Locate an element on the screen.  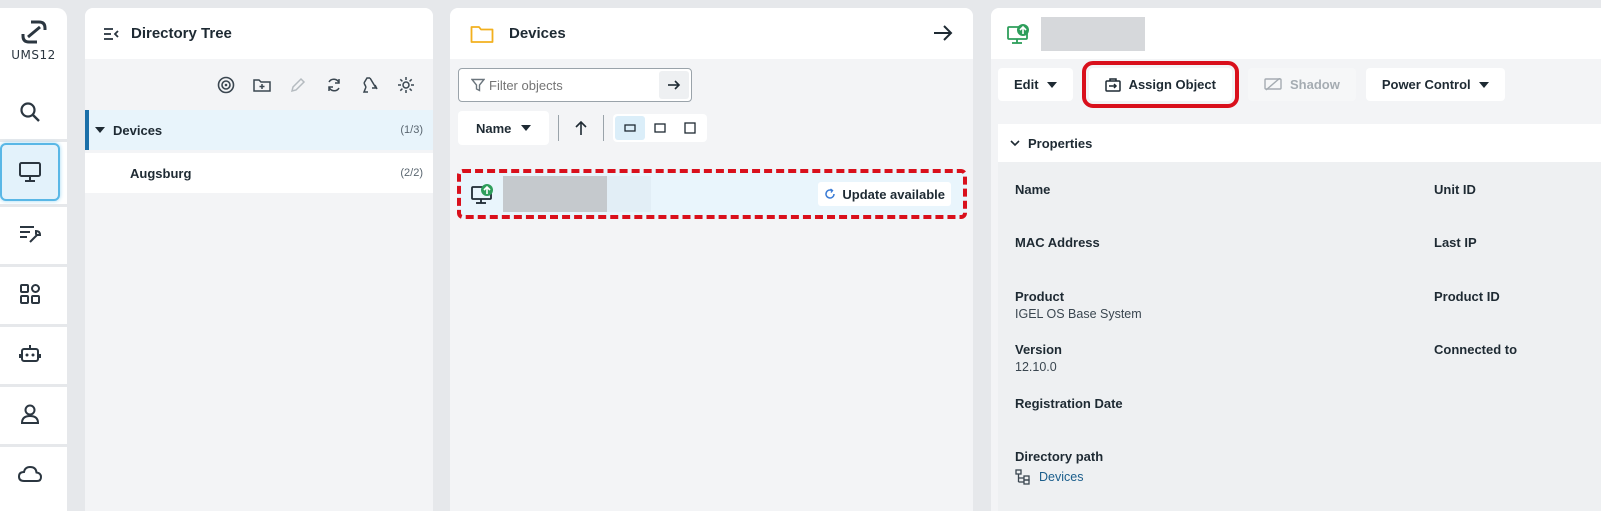
view-large-button is located at coordinates (690, 128).